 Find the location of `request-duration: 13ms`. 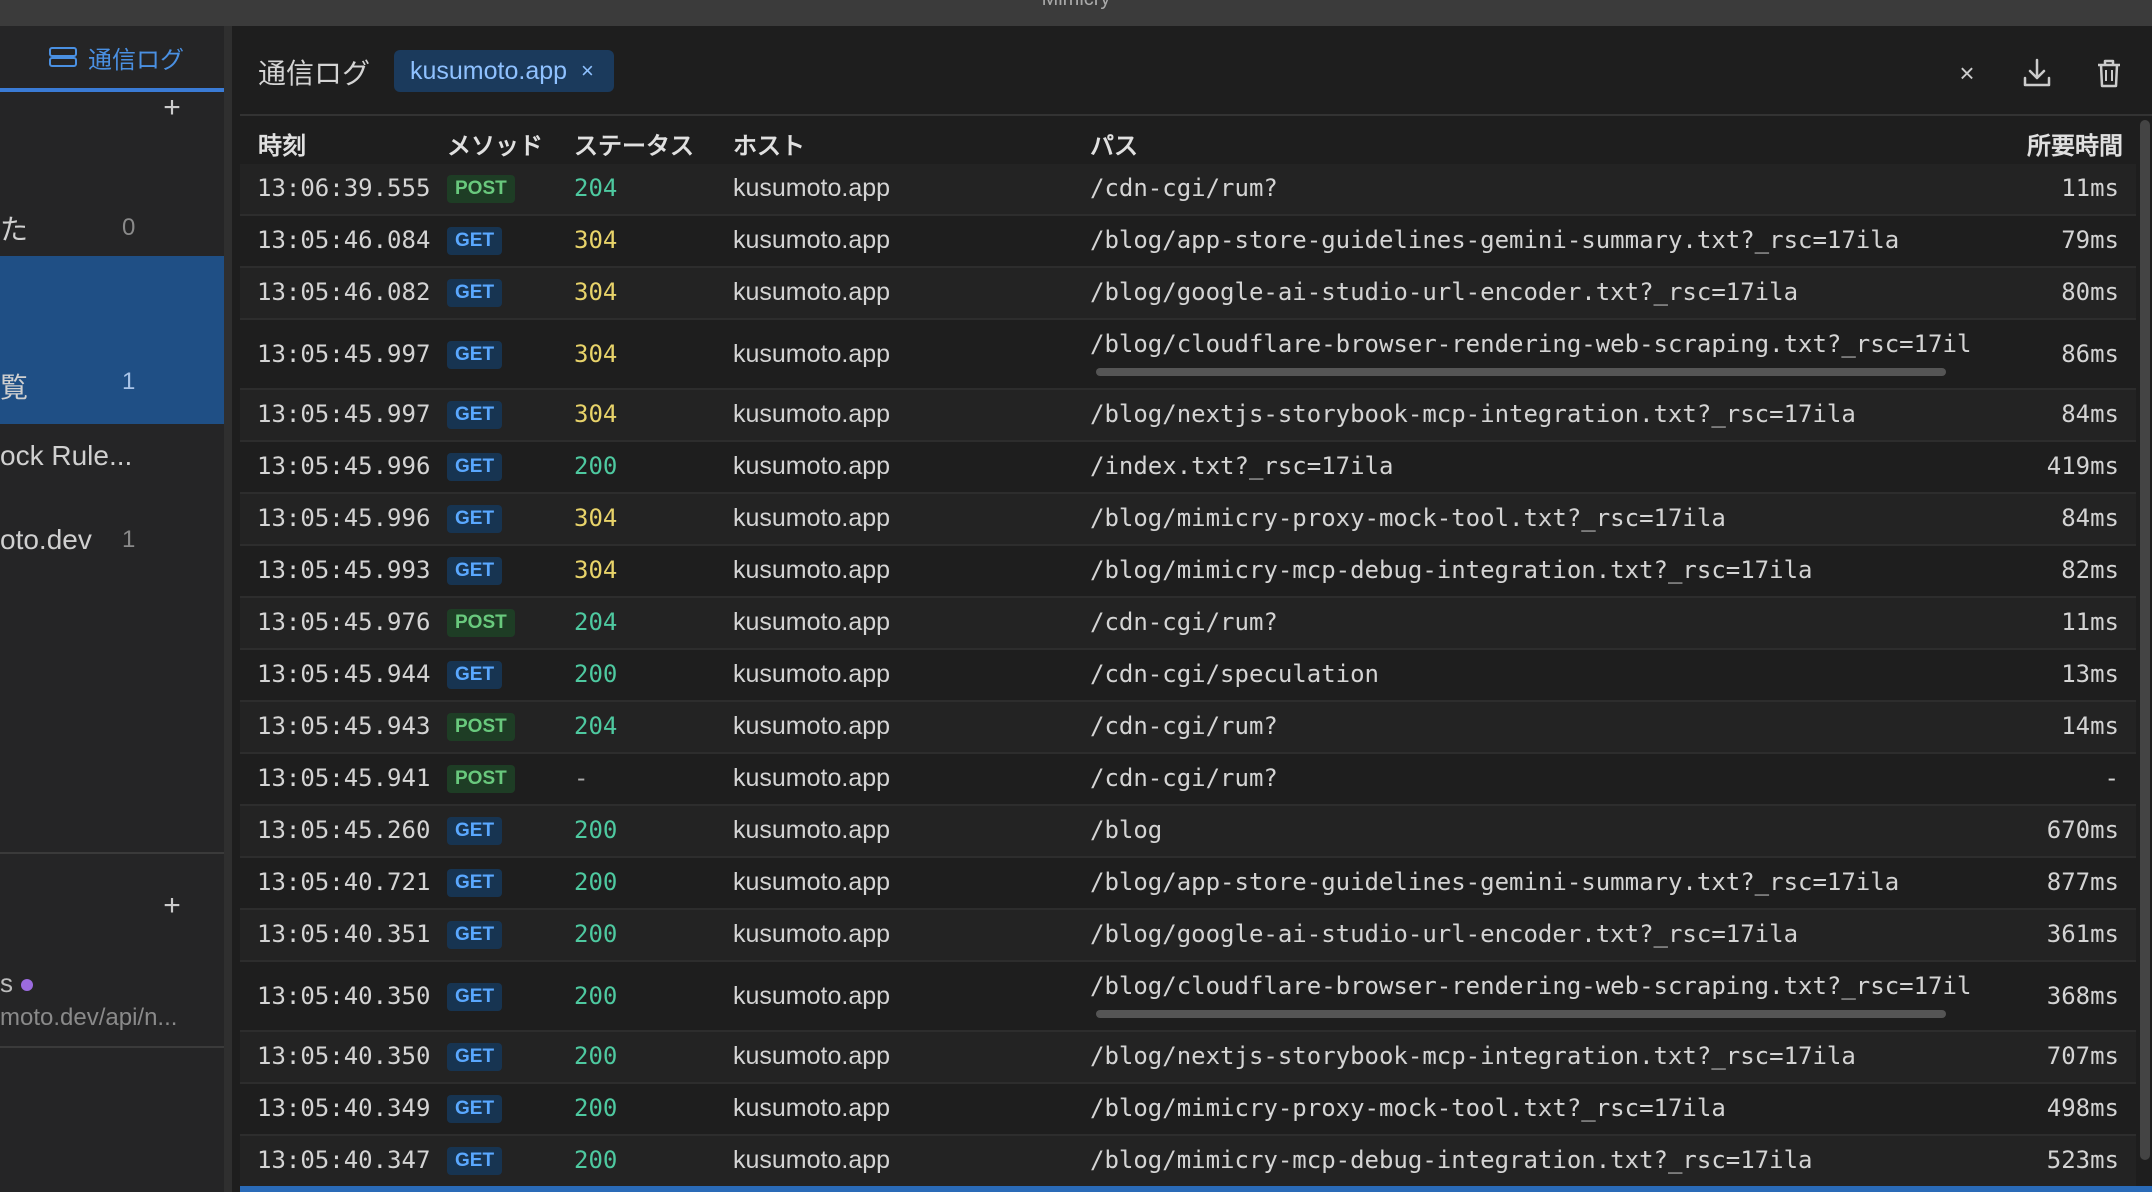

request-duration: 13ms is located at coordinates (2090, 674).